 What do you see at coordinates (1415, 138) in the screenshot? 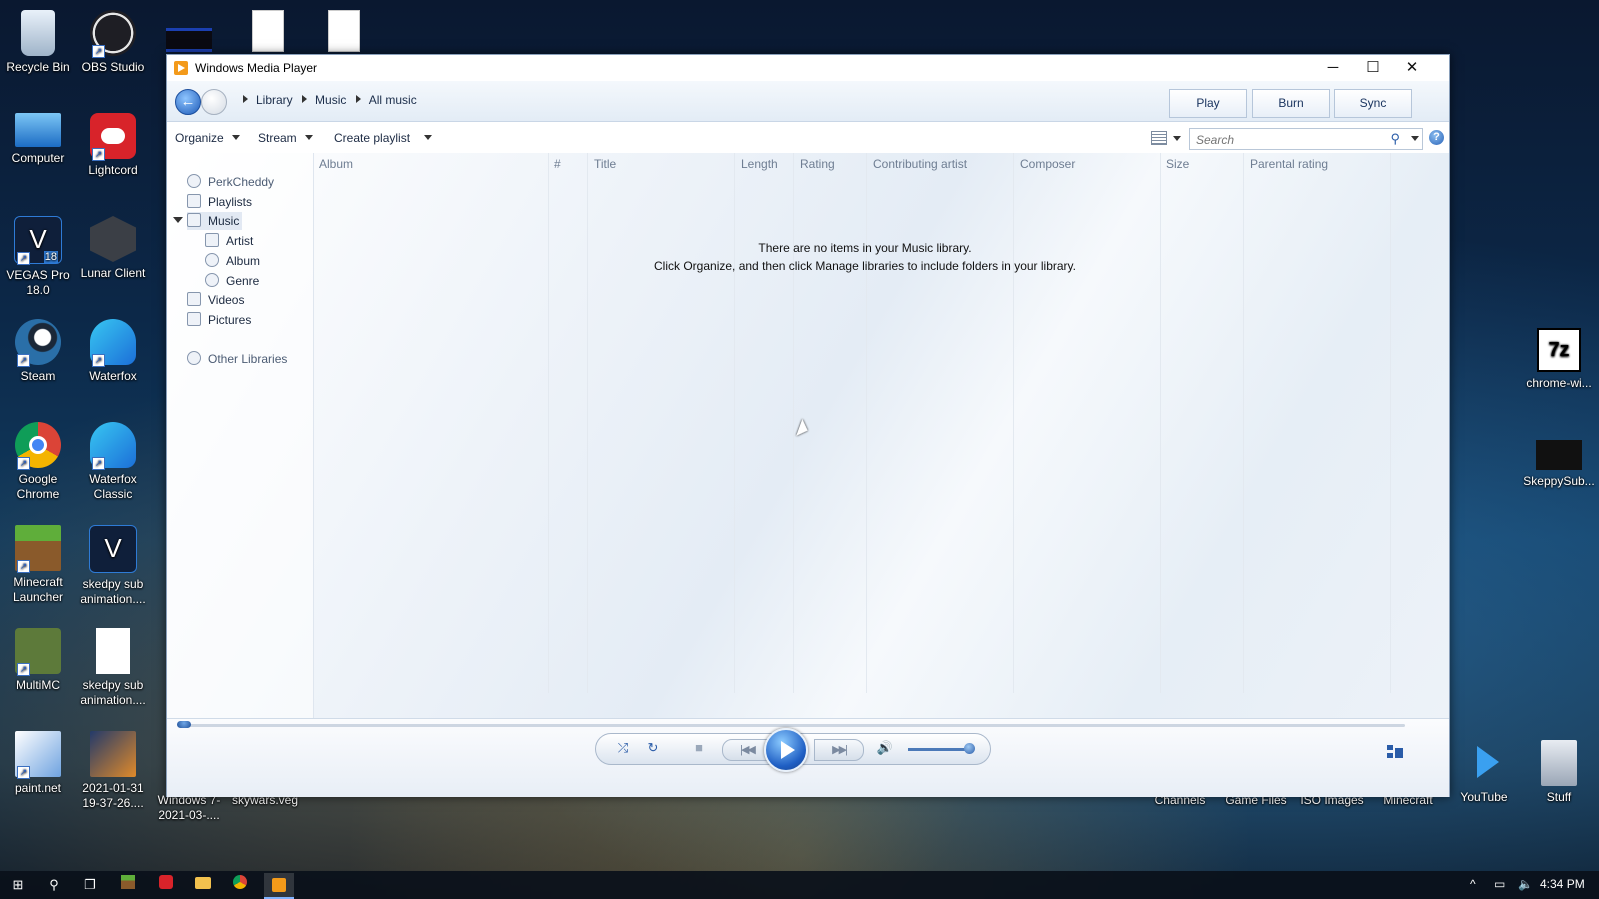
I see `search-dropdown-icon` at bounding box center [1415, 138].